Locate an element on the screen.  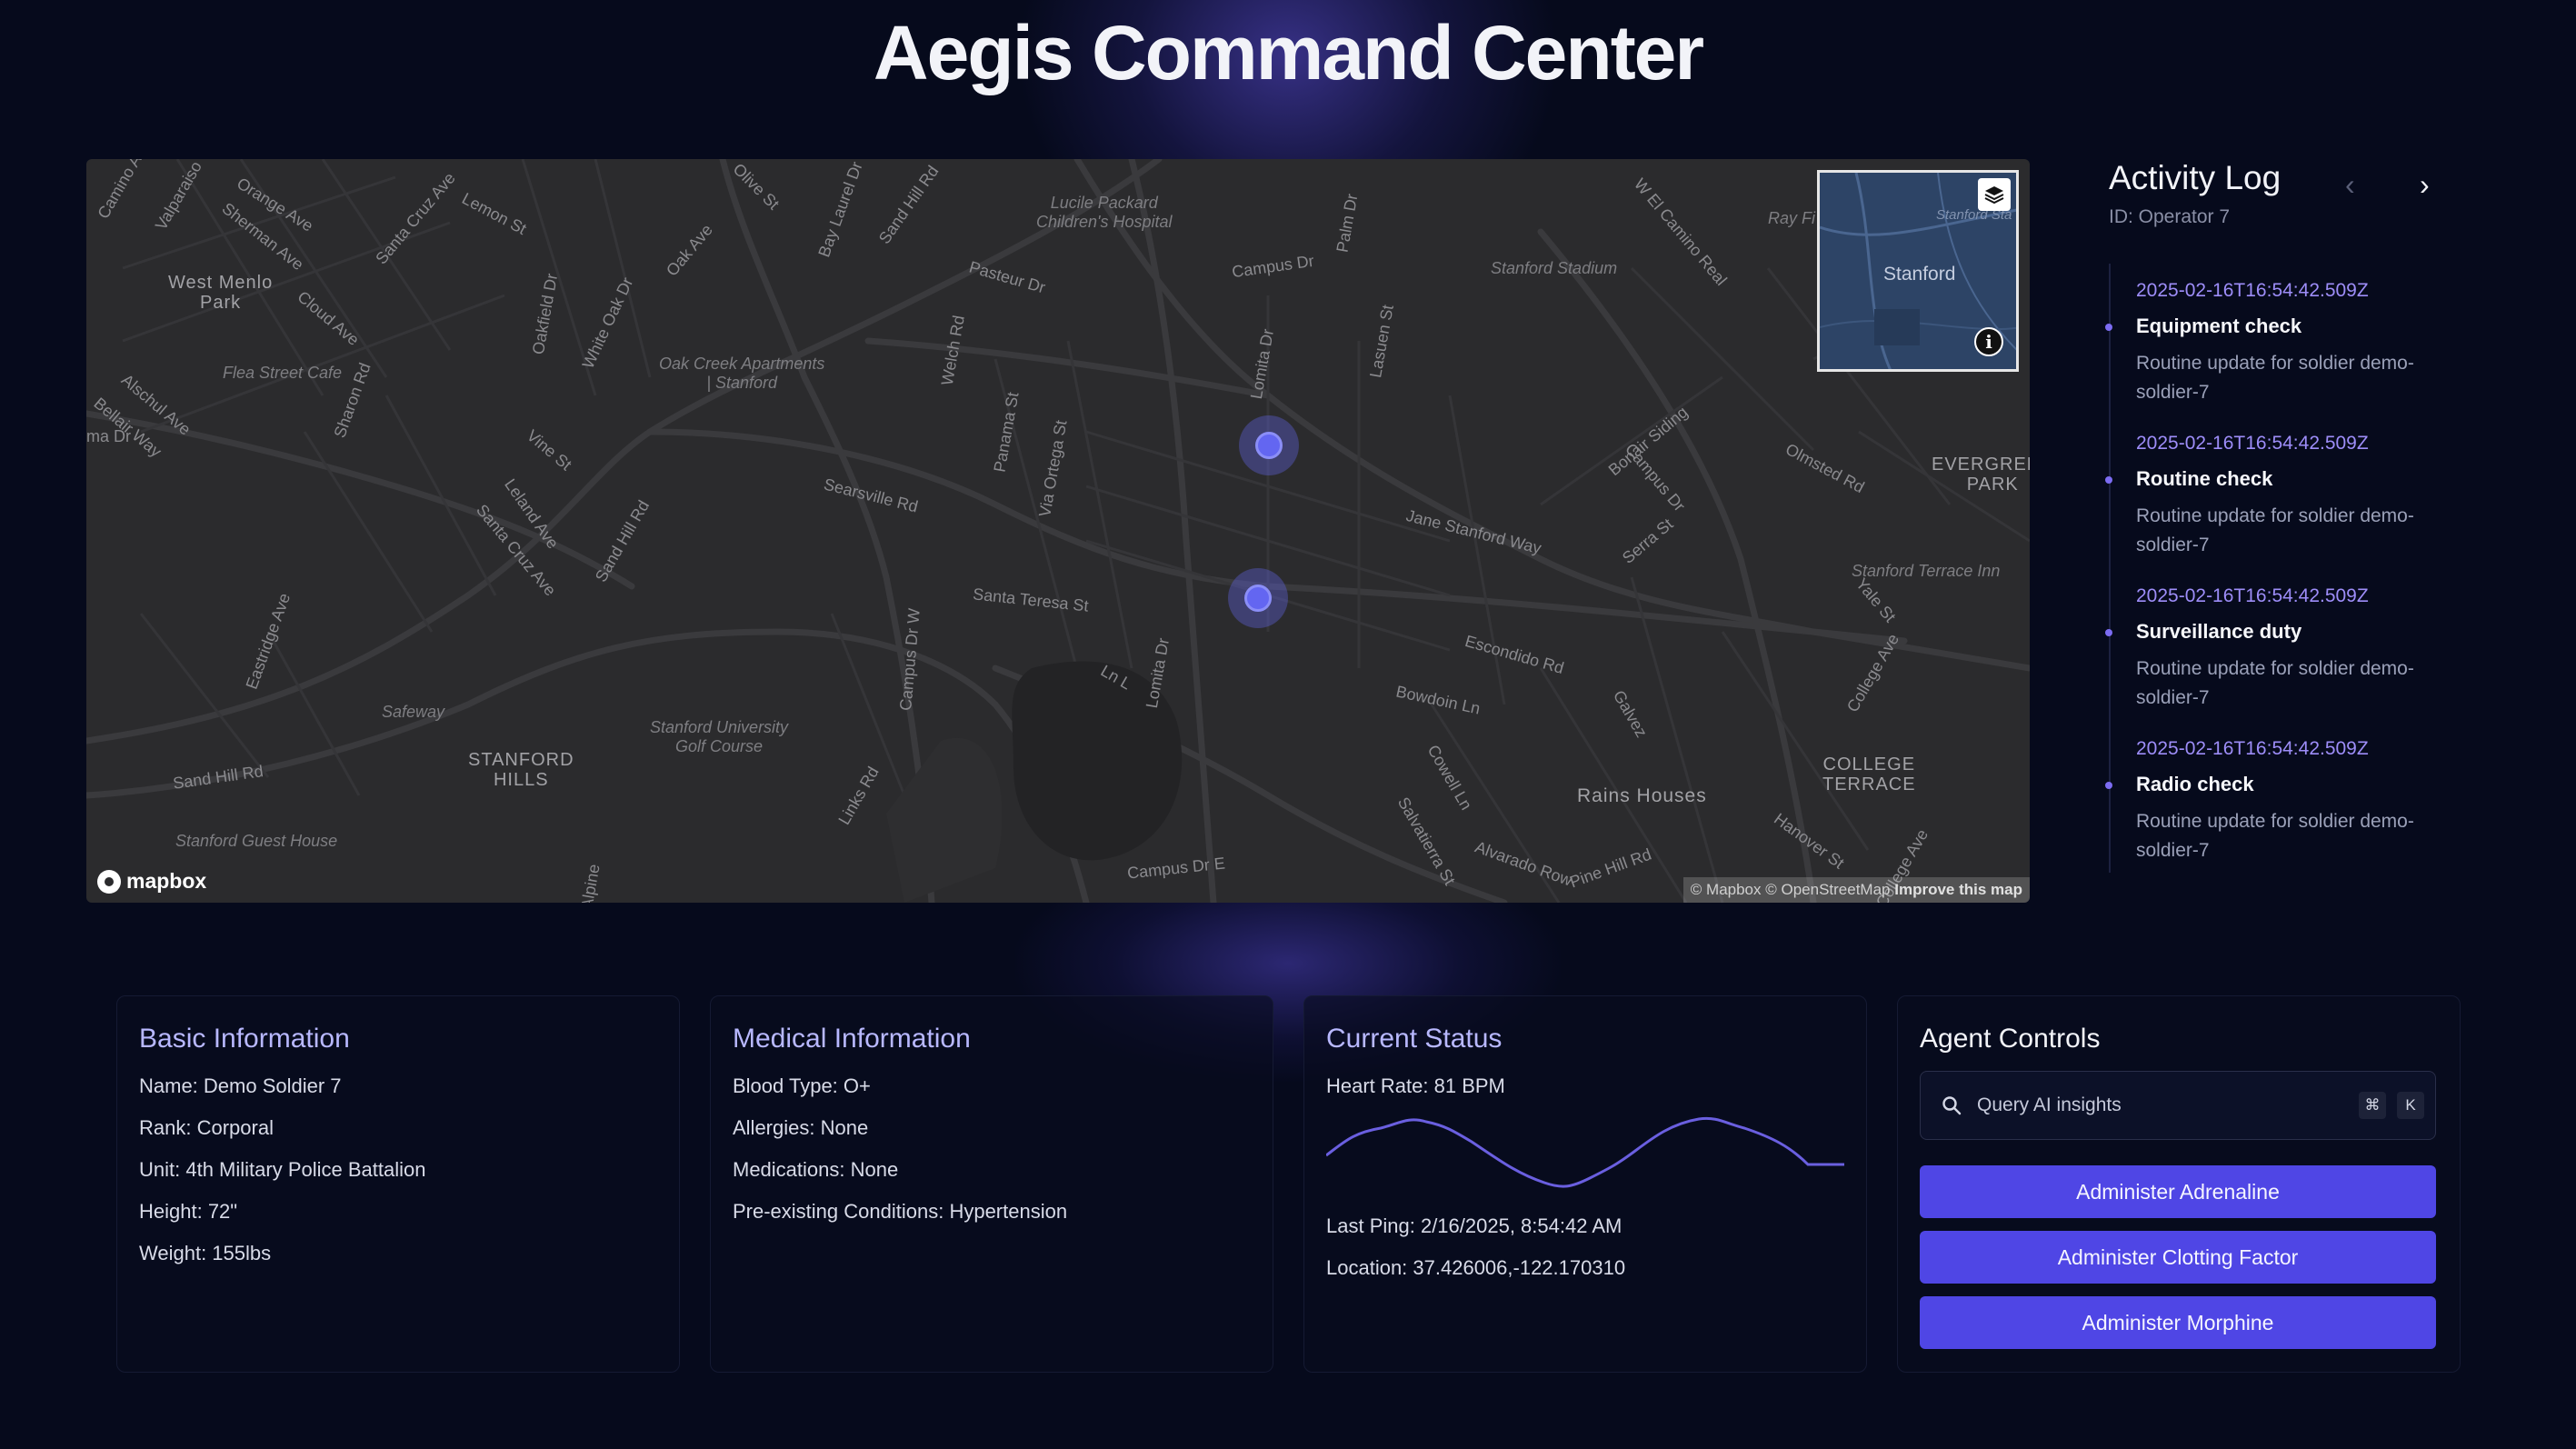
mapbox-logo-icon is located at coordinates (109, 881).